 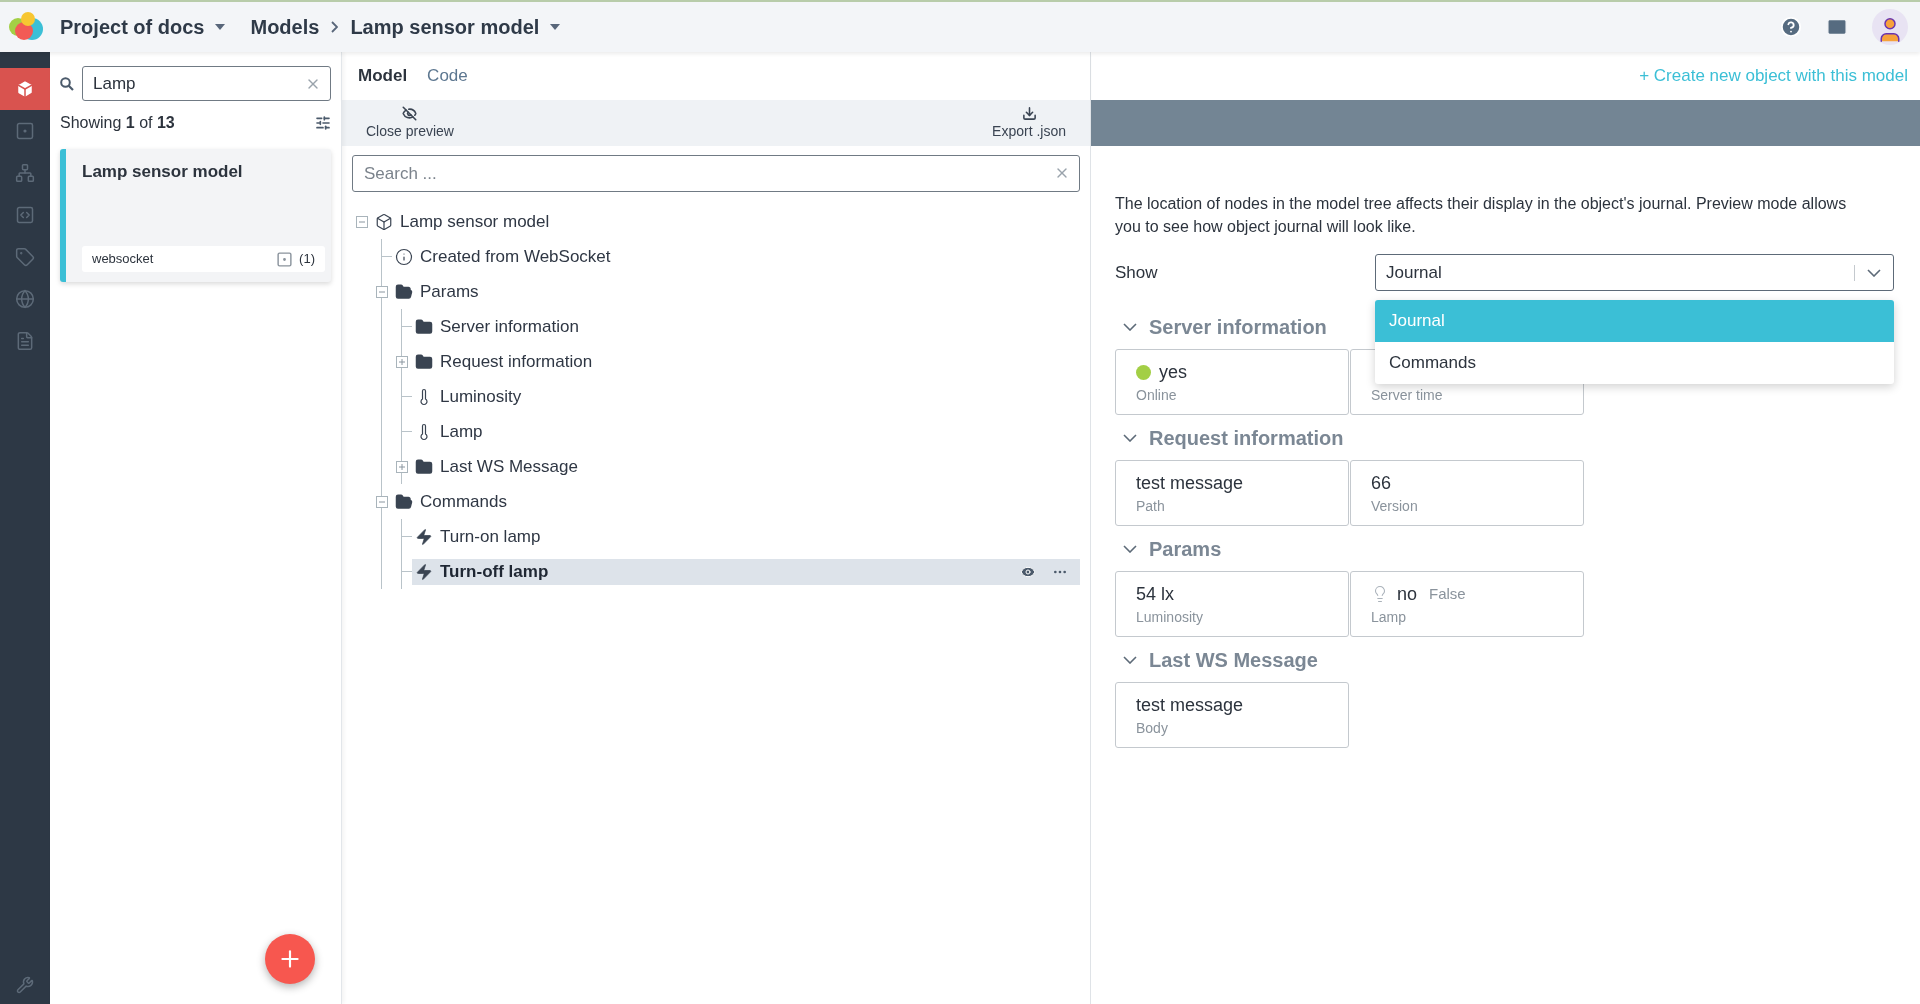 I want to click on field-value: no, so click(x=1407, y=594).